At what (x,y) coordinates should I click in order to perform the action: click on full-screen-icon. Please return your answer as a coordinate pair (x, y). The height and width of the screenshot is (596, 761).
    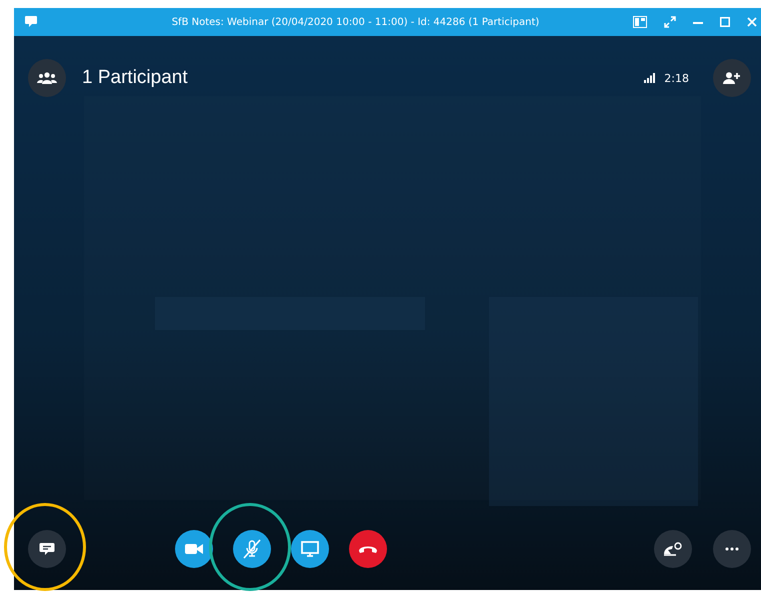
    Looking at the image, I should click on (670, 22).